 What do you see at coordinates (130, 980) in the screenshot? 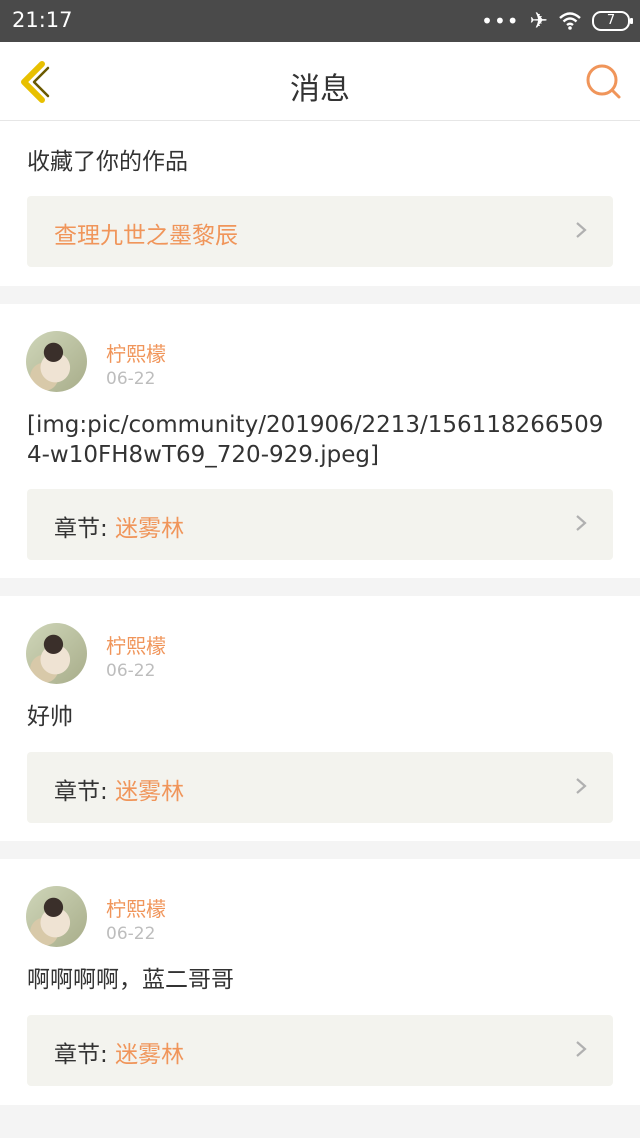
I see `message-text: 啊啊啊啊，蓝二哥哥` at bounding box center [130, 980].